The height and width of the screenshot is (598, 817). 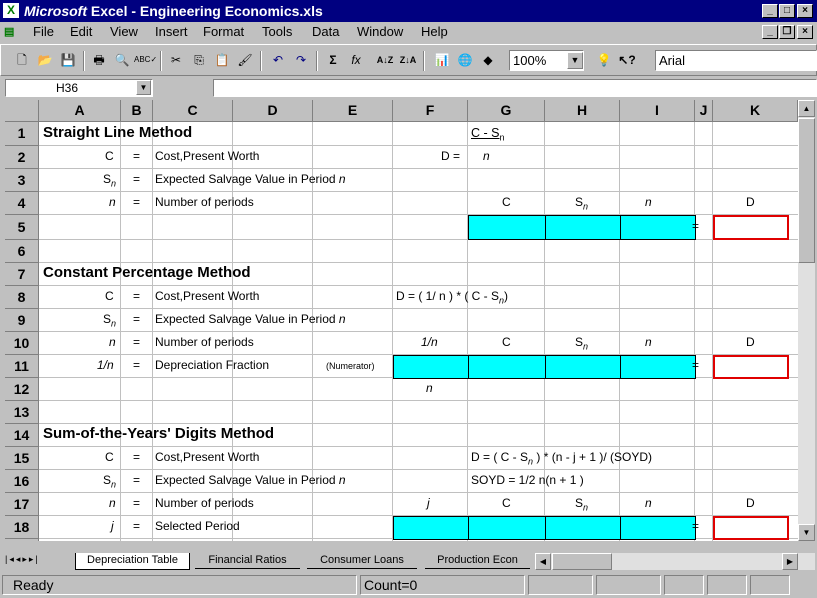 I want to click on numerator-note: (Numerator), so click(x=350, y=366).